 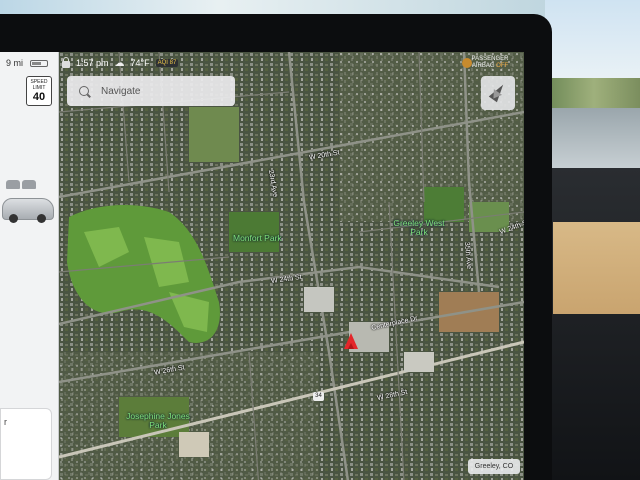 I want to click on airbag-line2: AIRBAG, so click(x=483, y=66).